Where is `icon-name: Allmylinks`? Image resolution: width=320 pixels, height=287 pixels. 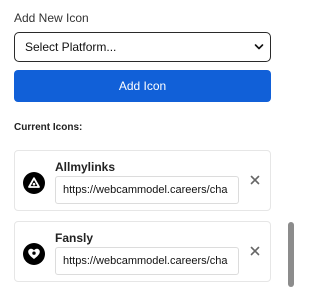
icon-name: Allmylinks is located at coordinates (85, 167).